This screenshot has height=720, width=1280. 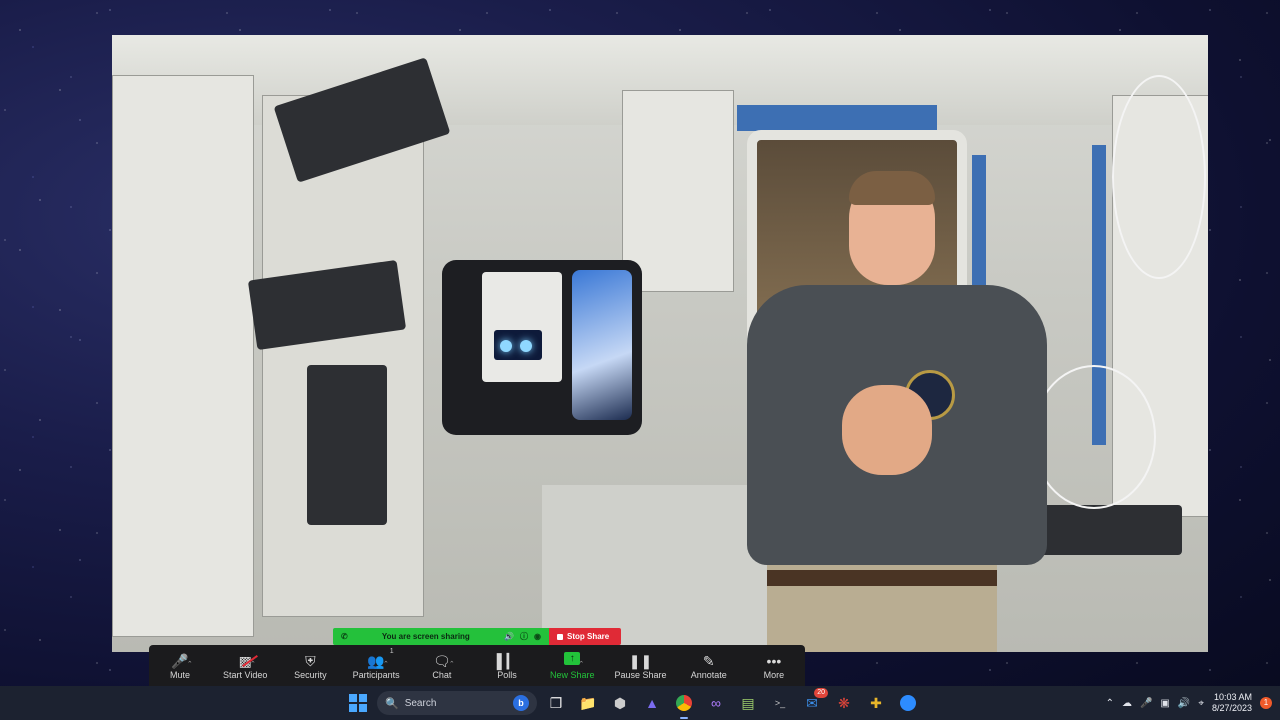 I want to click on notification-badge: 20, so click(x=821, y=693).